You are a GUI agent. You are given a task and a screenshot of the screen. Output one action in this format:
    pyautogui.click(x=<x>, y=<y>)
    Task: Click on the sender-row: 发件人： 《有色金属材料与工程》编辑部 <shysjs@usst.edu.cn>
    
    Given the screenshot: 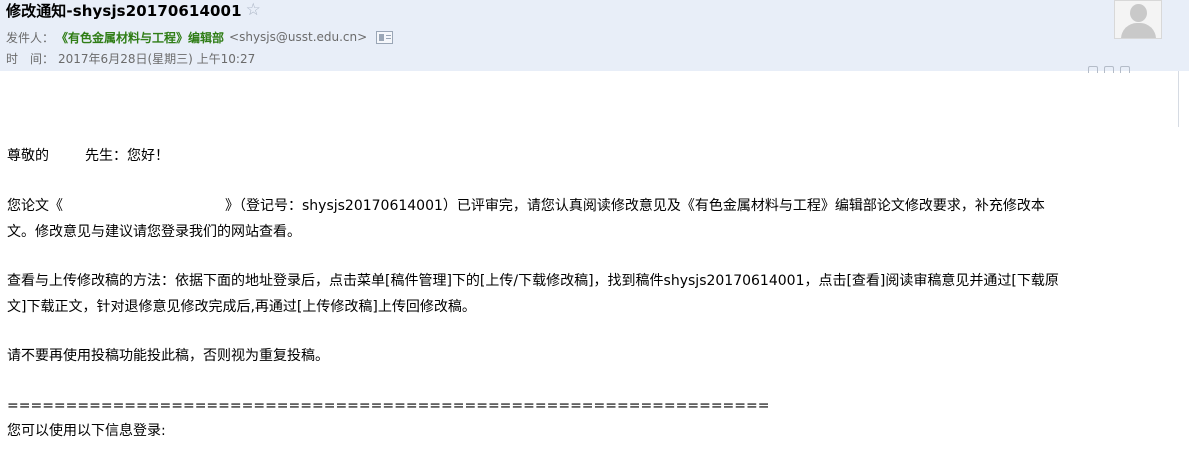 What is the action you would take?
    pyautogui.click(x=200, y=37)
    